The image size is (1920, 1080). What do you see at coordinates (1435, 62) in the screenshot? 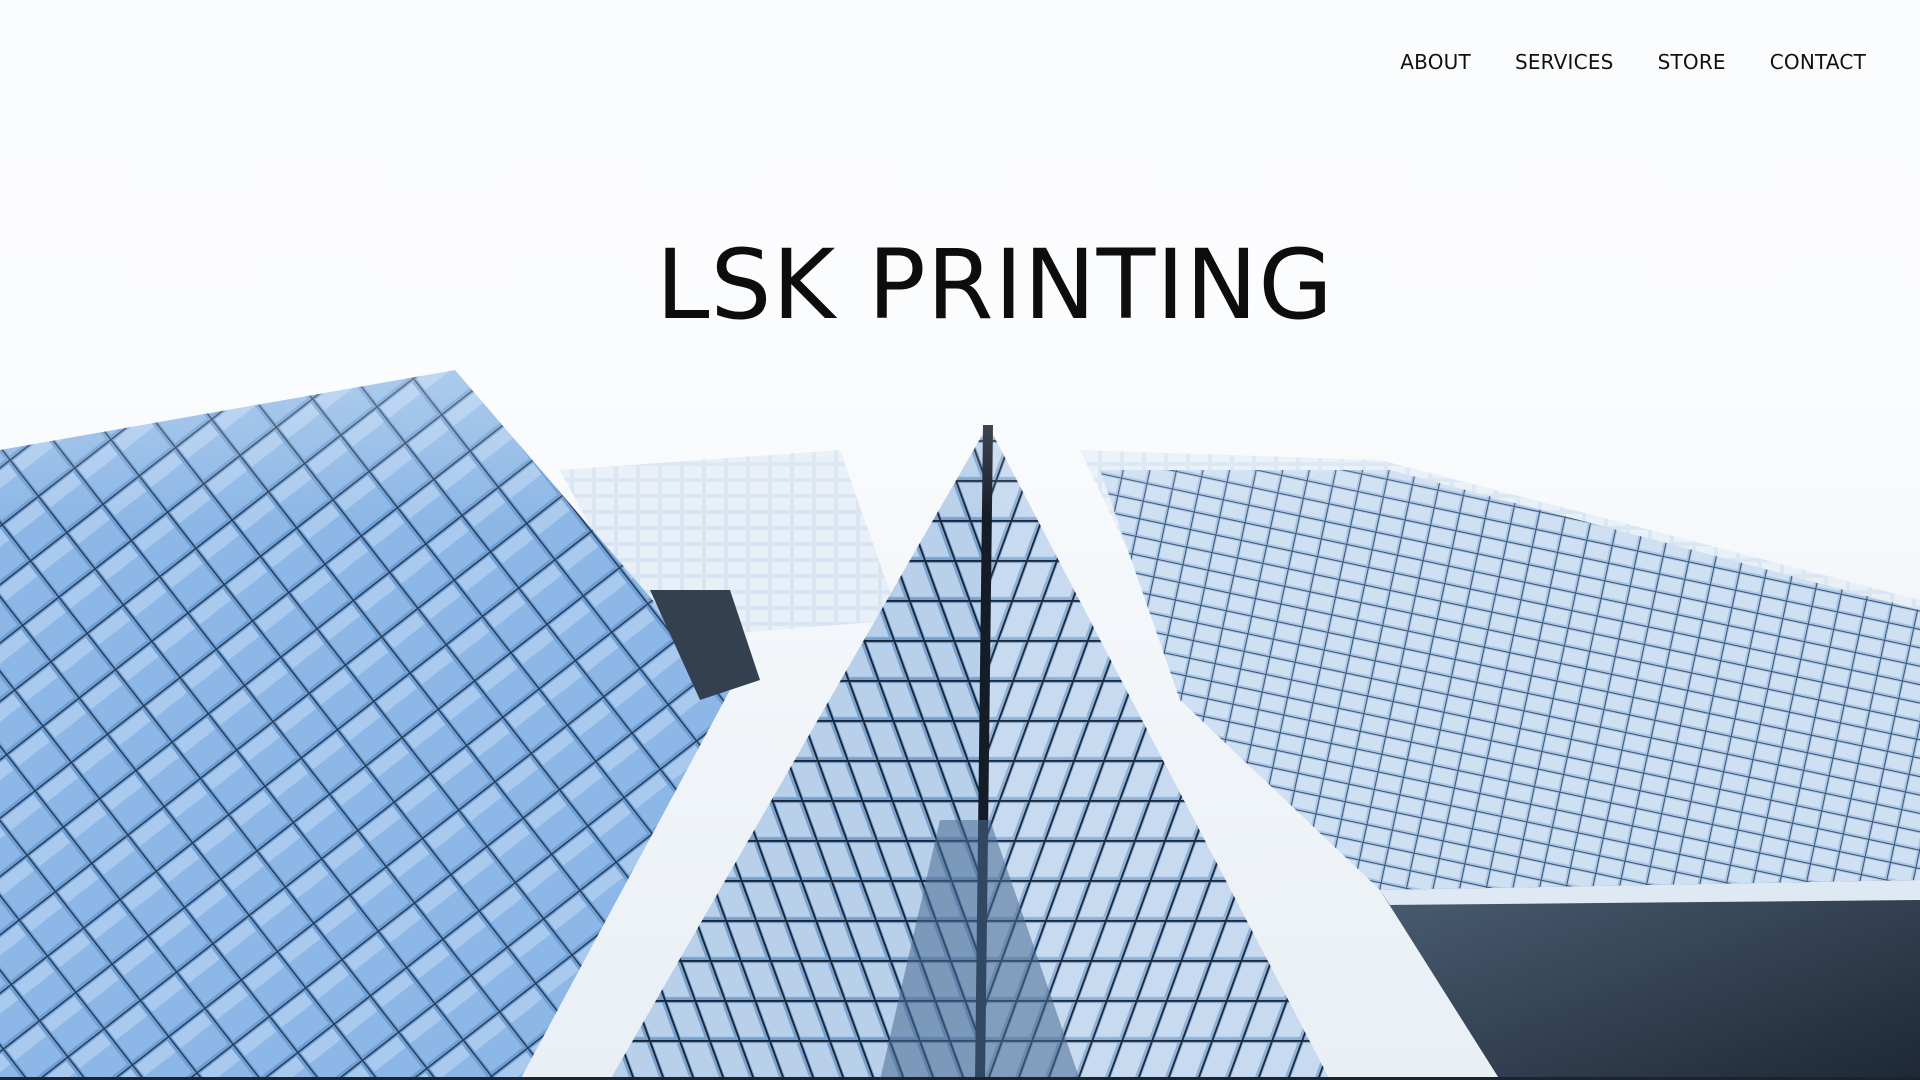
I see `nav-about-link: ABOUT` at bounding box center [1435, 62].